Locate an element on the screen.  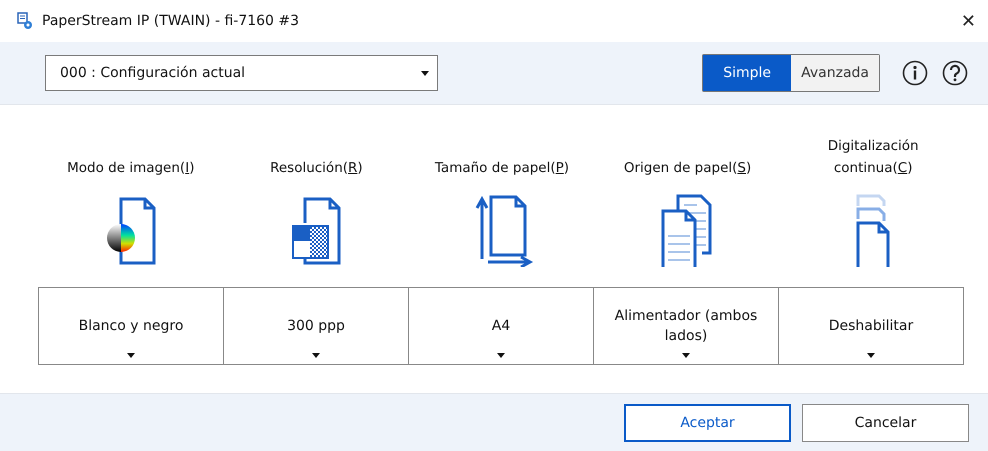
cancel-button: Cancelar is located at coordinates (885, 423).